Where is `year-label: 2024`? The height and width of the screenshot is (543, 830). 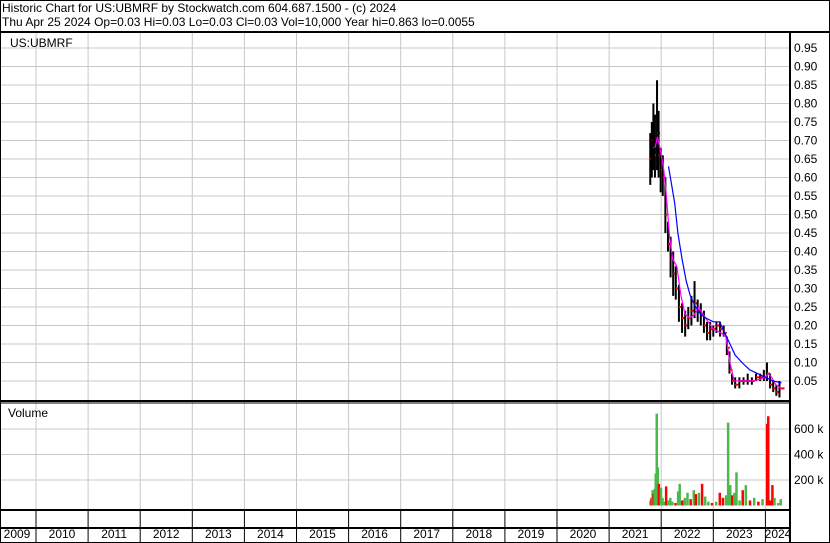
year-label: 2024 is located at coordinates (778, 534).